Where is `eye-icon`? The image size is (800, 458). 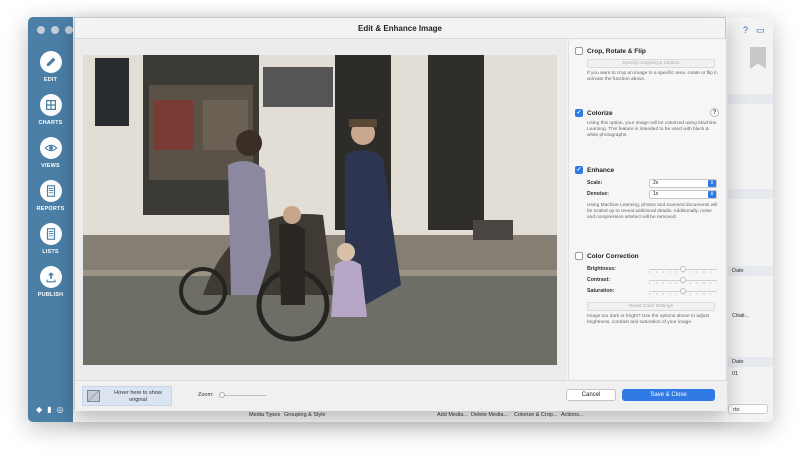 eye-icon is located at coordinates (50, 148).